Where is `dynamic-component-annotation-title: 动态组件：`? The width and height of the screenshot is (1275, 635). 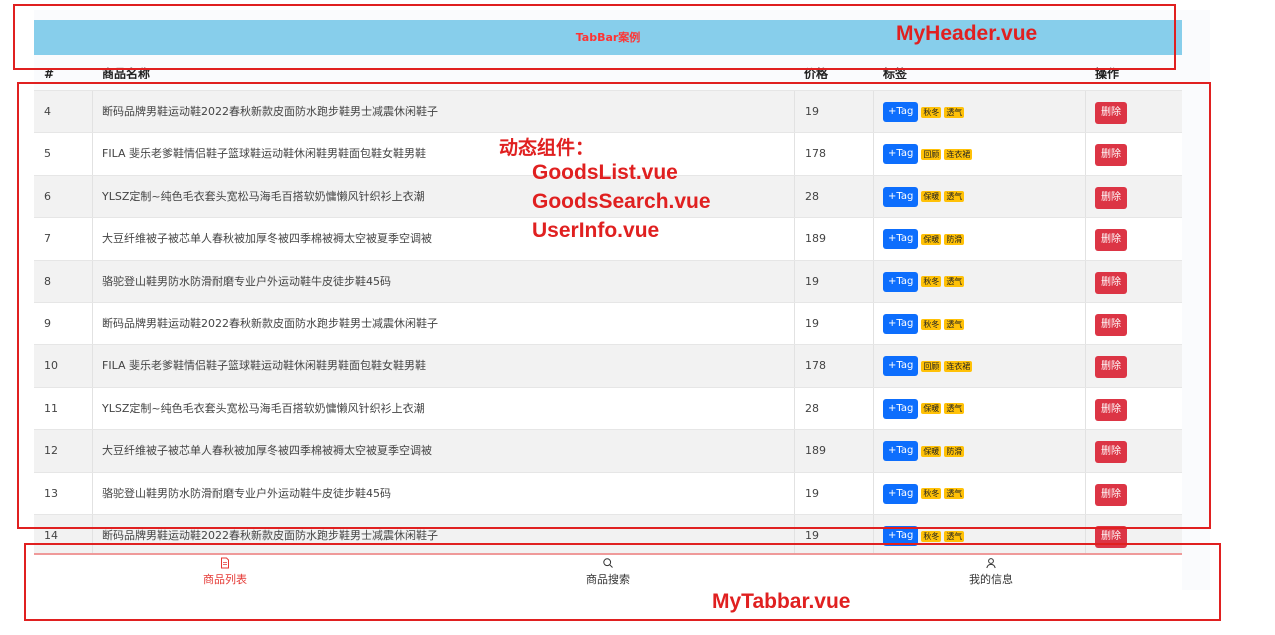
dynamic-component-annotation-title: 动态组件： is located at coordinates (547, 148).